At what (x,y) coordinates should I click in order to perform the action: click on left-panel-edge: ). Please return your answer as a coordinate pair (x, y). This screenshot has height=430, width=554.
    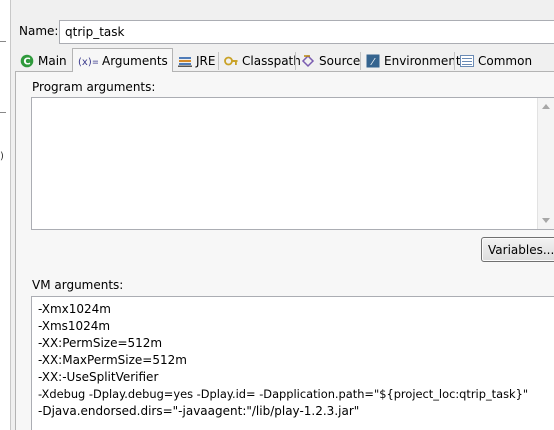
    Looking at the image, I should click on (5, 215).